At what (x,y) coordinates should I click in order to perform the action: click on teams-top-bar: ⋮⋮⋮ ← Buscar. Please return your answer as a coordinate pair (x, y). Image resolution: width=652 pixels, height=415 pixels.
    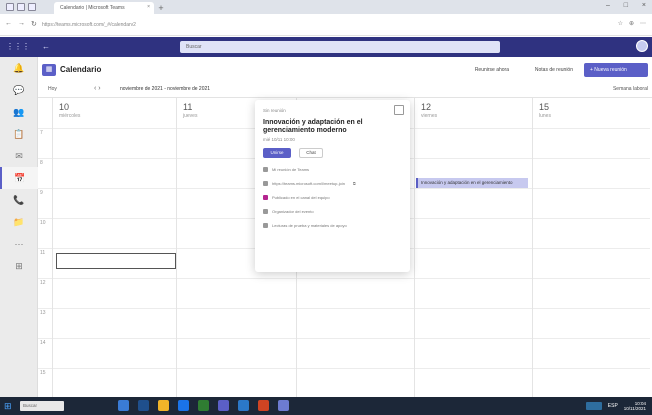
    Looking at the image, I should click on (326, 47).